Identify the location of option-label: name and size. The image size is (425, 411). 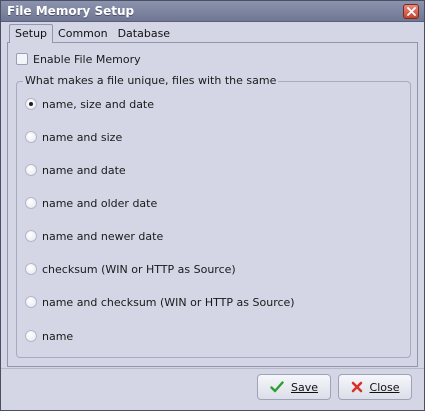
(82, 137).